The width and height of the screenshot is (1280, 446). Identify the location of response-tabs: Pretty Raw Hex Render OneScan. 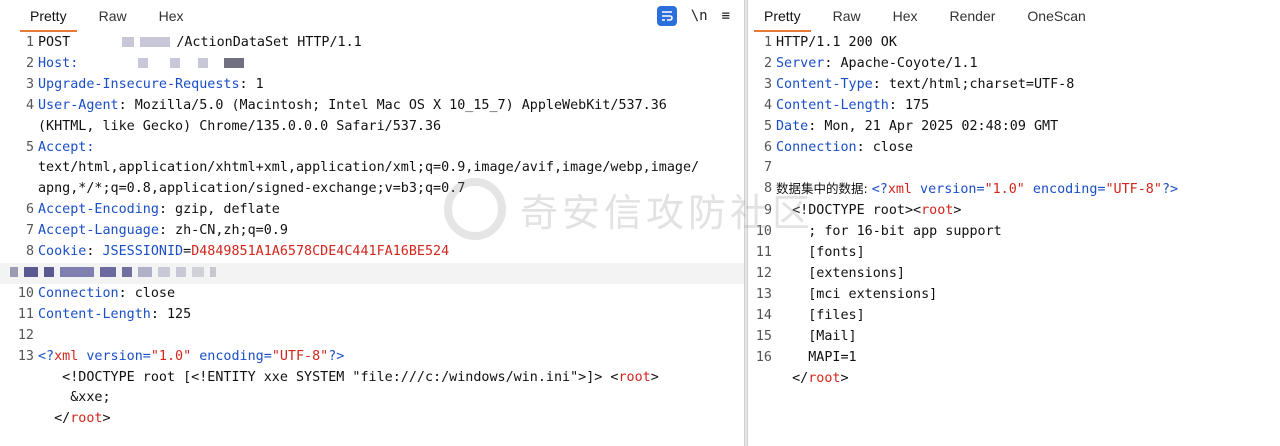
(1014, 16).